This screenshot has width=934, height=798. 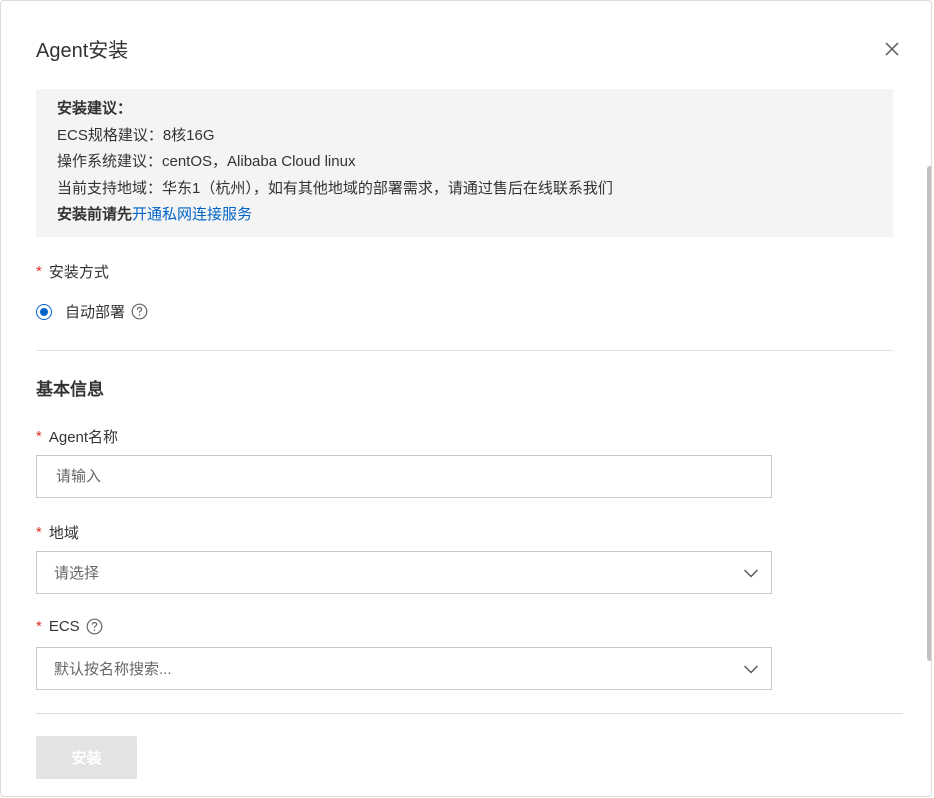 What do you see at coordinates (136, 135) in the screenshot?
I see `notice-ecs-spec: ECS规格建议：8核16G` at bounding box center [136, 135].